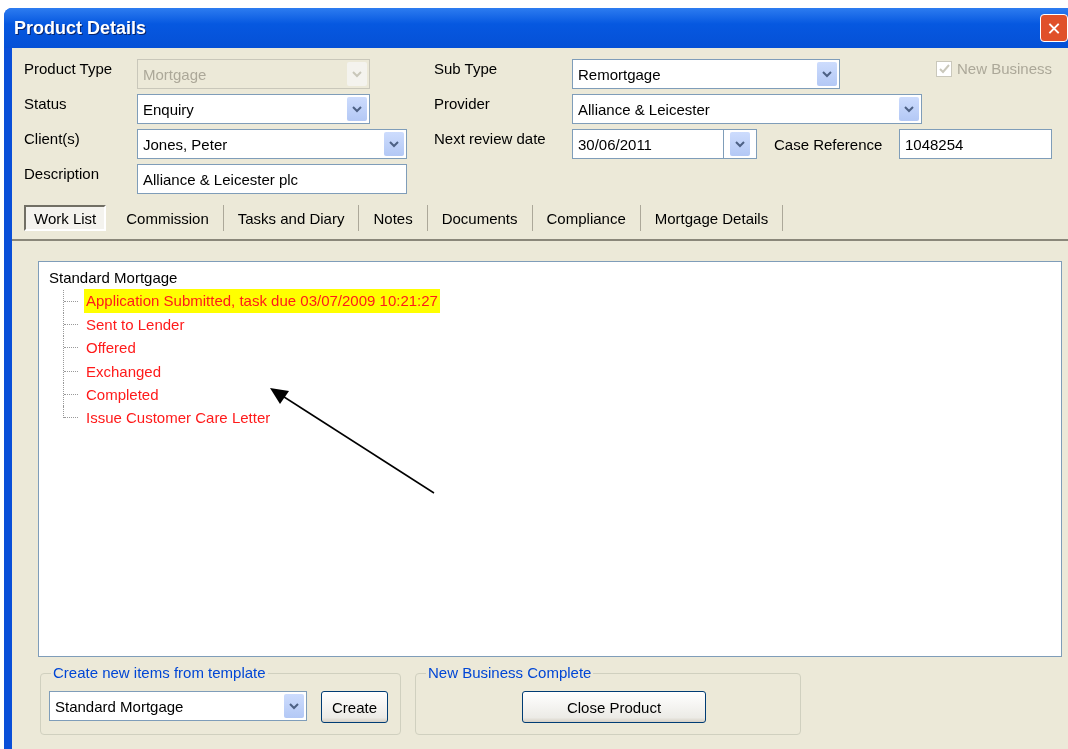 Image resolution: width=1068 pixels, height=749 pixels. What do you see at coordinates (712, 218) in the screenshot?
I see `tab: Mortgage Details` at bounding box center [712, 218].